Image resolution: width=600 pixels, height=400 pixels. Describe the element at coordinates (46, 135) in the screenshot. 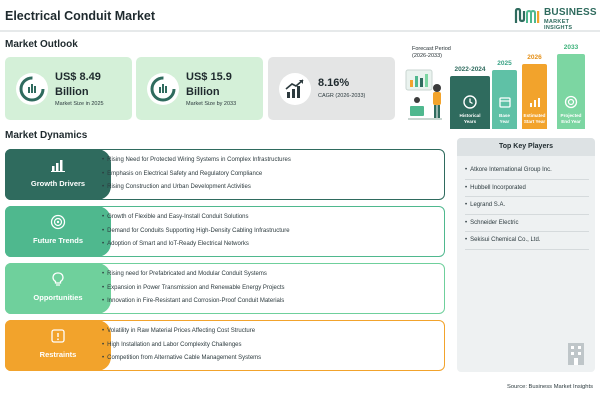

I see `market-dynamics-title: Market Dynamics` at that location.